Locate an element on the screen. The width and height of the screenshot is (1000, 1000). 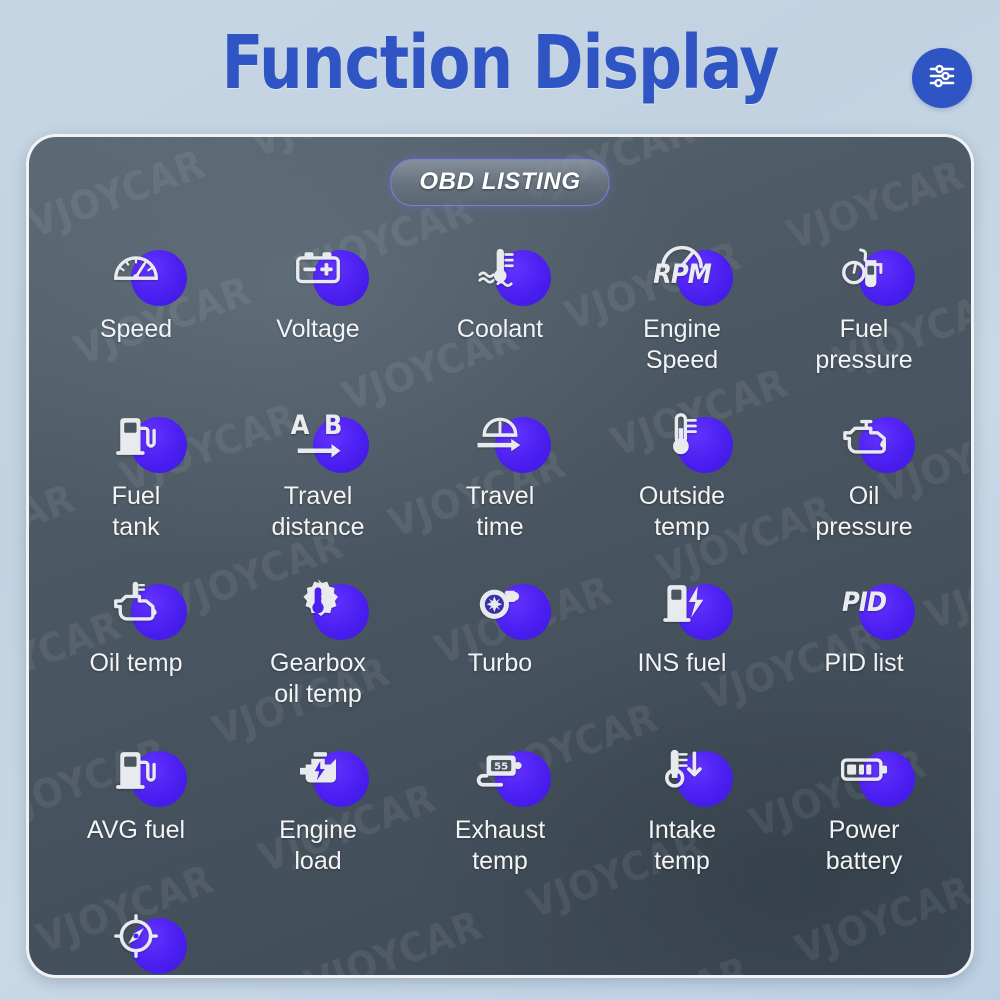
pid-text-icon: PID is located at coordinates (868, 603).